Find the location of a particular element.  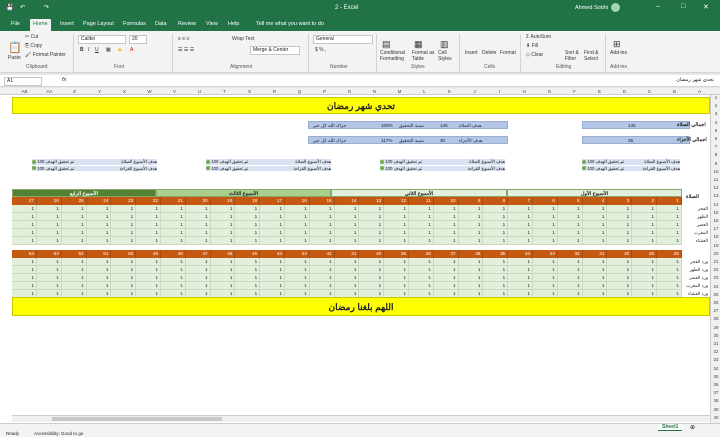

day-number-cell: 16 is located at coordinates (297, 201).